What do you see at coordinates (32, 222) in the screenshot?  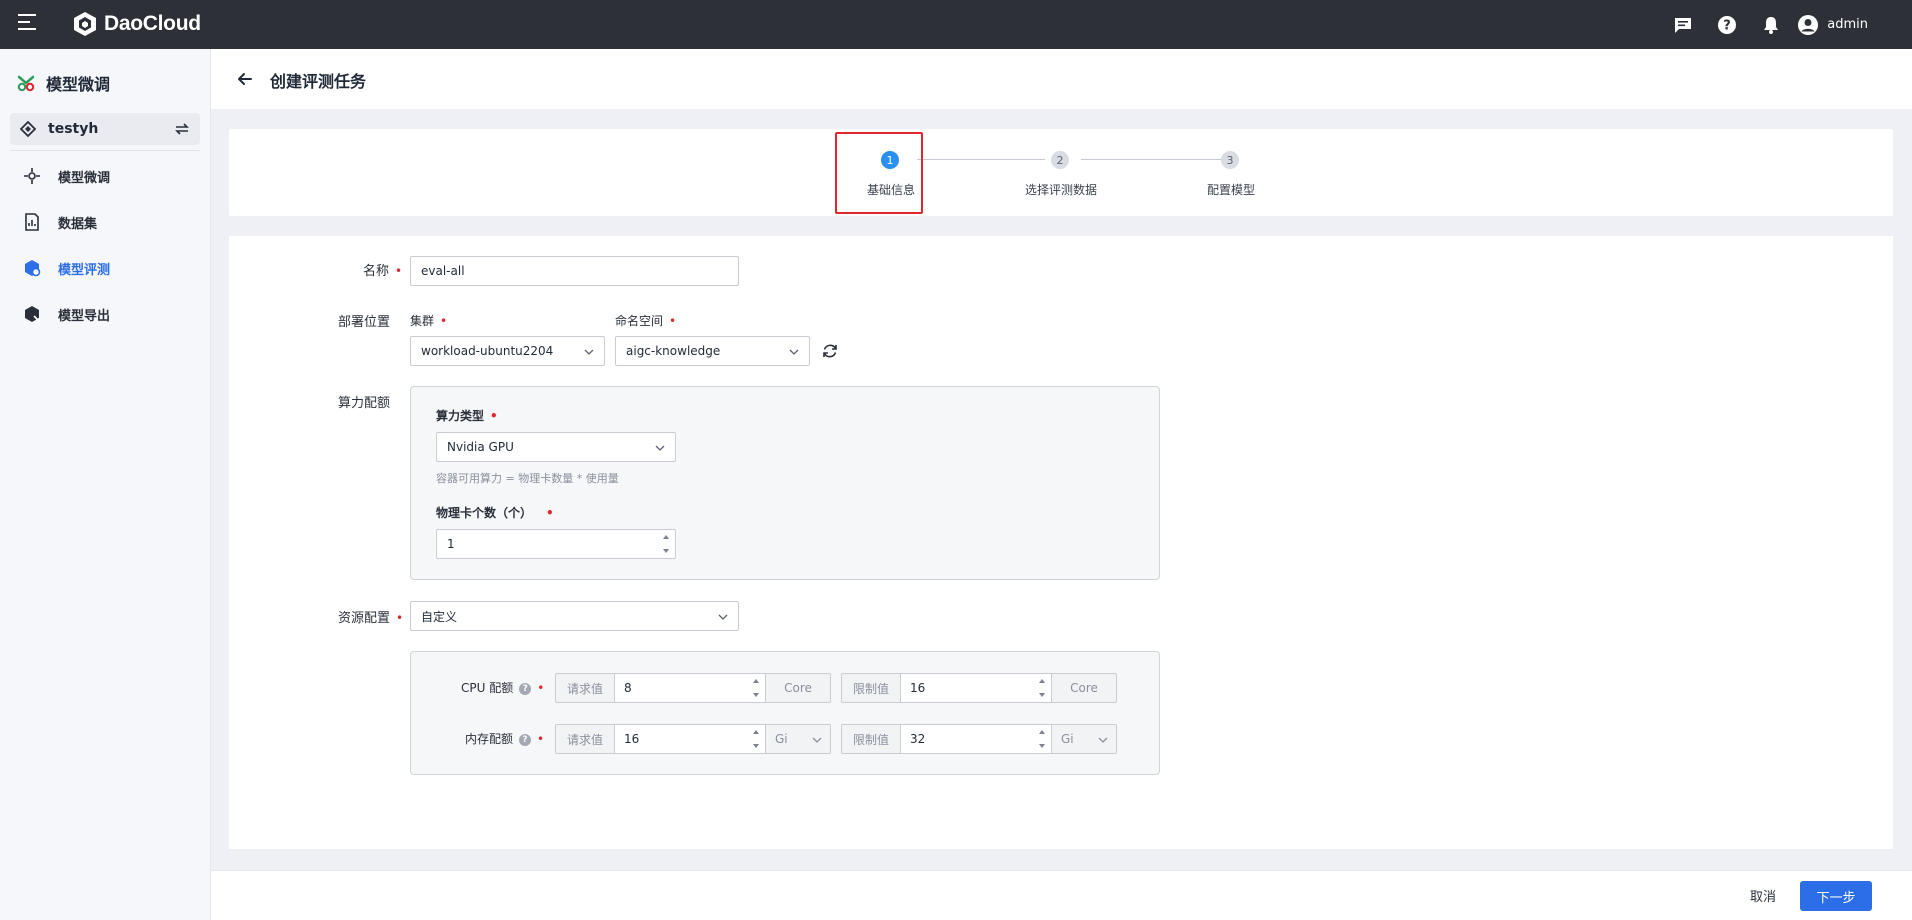 I see `dataset-icon` at bounding box center [32, 222].